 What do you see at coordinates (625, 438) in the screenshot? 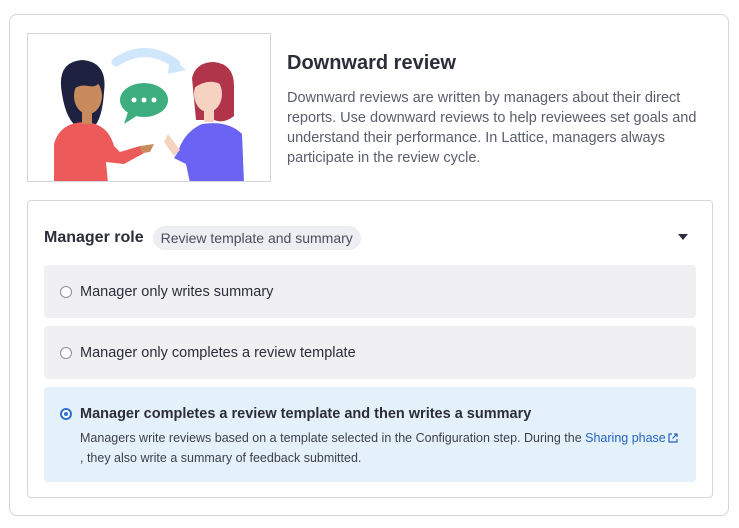
I see `sharing-phase-link-label: Sharing phase` at bounding box center [625, 438].